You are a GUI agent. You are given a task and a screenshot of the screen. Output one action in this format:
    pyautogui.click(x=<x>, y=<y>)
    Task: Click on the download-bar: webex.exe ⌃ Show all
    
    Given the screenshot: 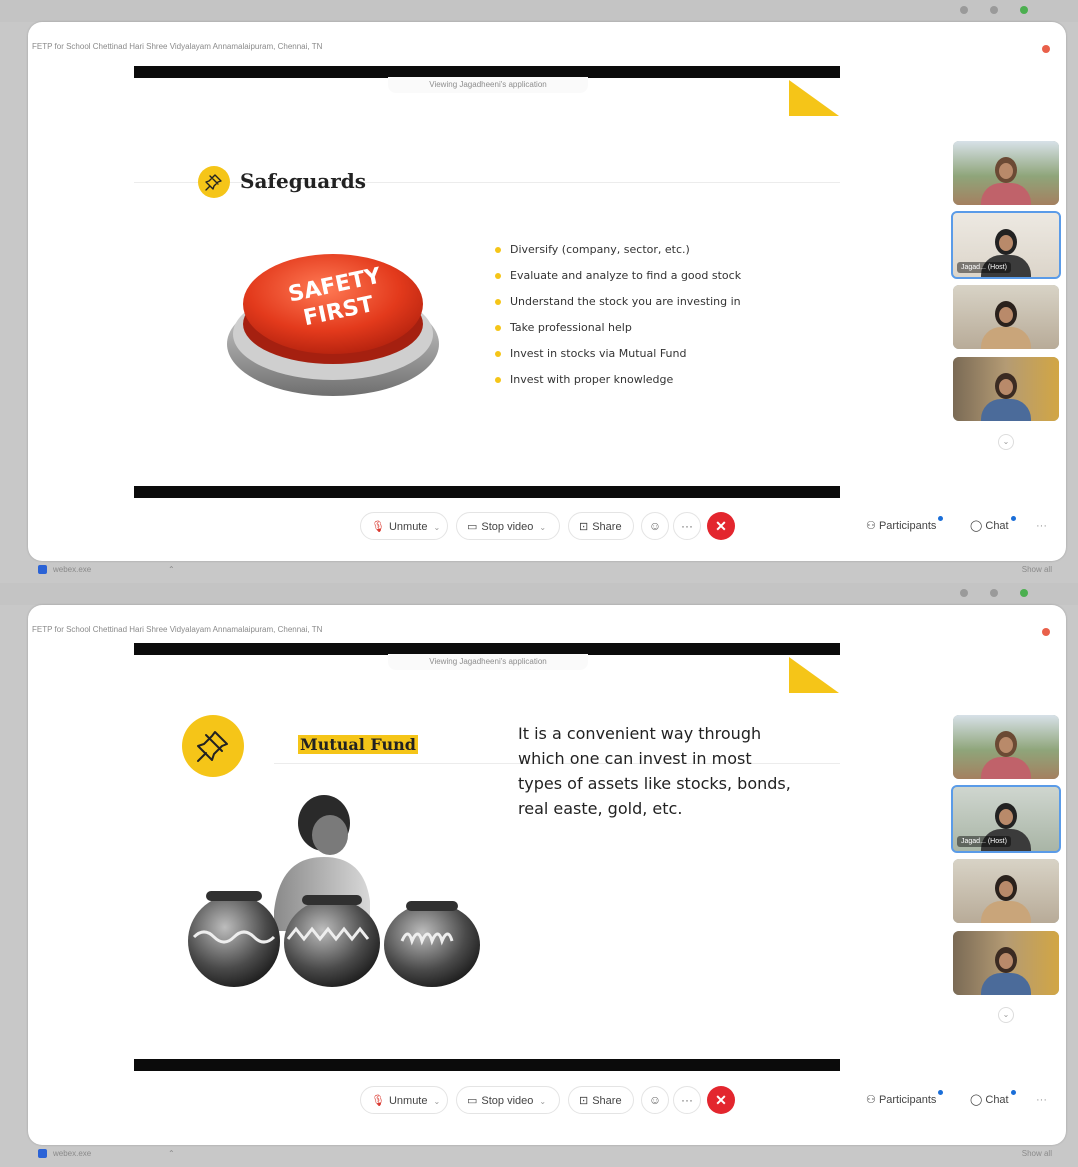 What is the action you would take?
    pyautogui.click(x=547, y=571)
    